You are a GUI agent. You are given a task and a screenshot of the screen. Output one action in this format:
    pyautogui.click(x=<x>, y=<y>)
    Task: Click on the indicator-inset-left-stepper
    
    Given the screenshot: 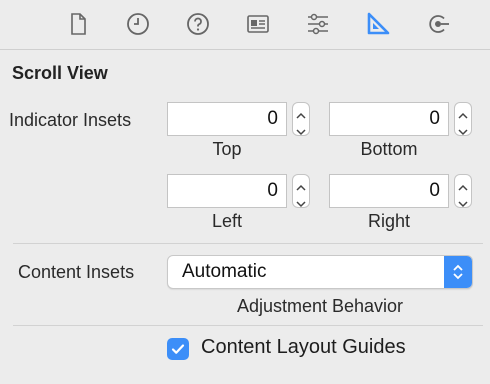 What is the action you would take?
    pyautogui.click(x=301, y=191)
    